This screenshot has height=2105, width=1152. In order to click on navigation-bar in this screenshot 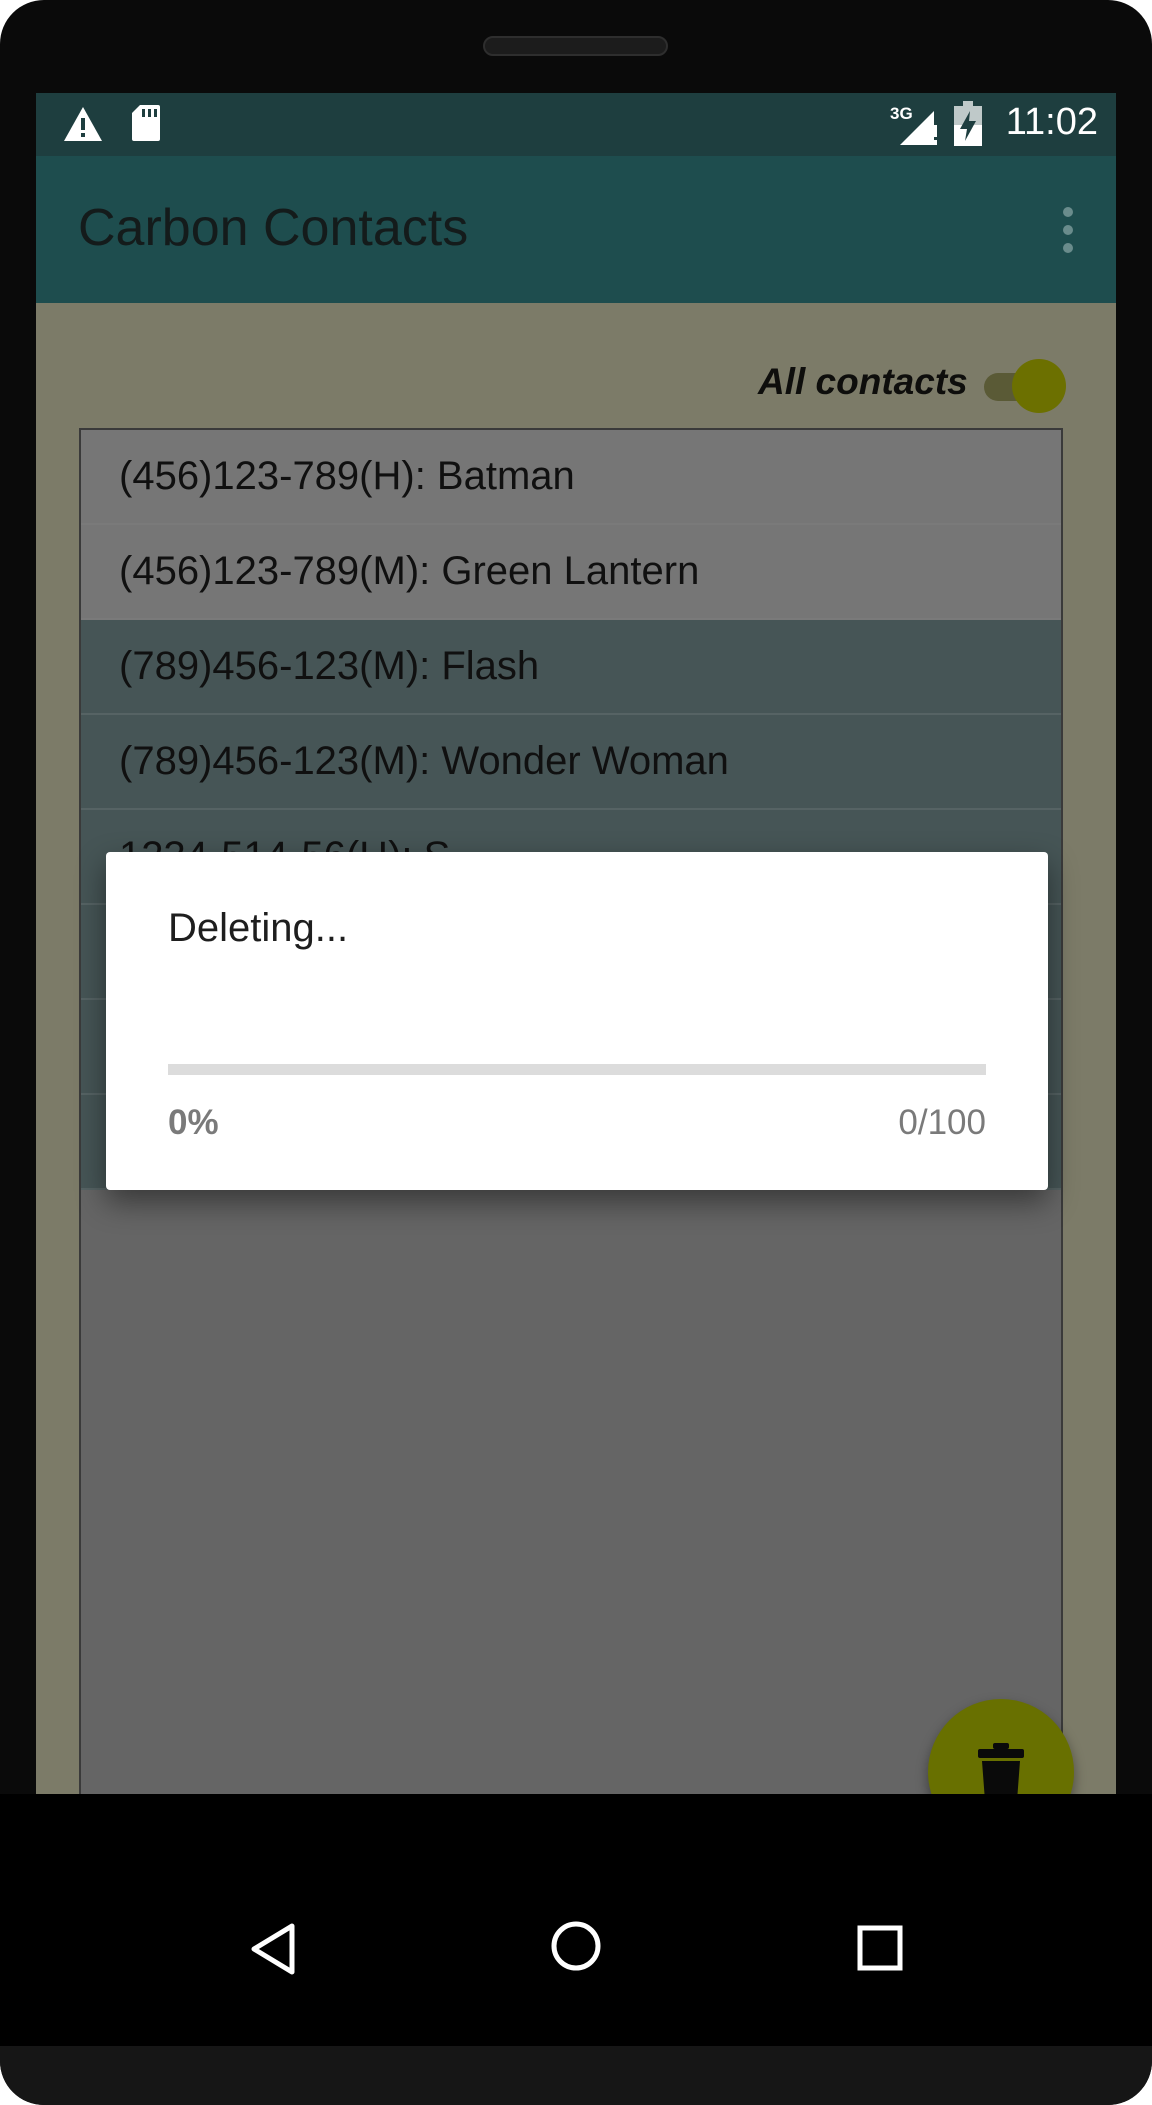, I will do `click(576, 1920)`.